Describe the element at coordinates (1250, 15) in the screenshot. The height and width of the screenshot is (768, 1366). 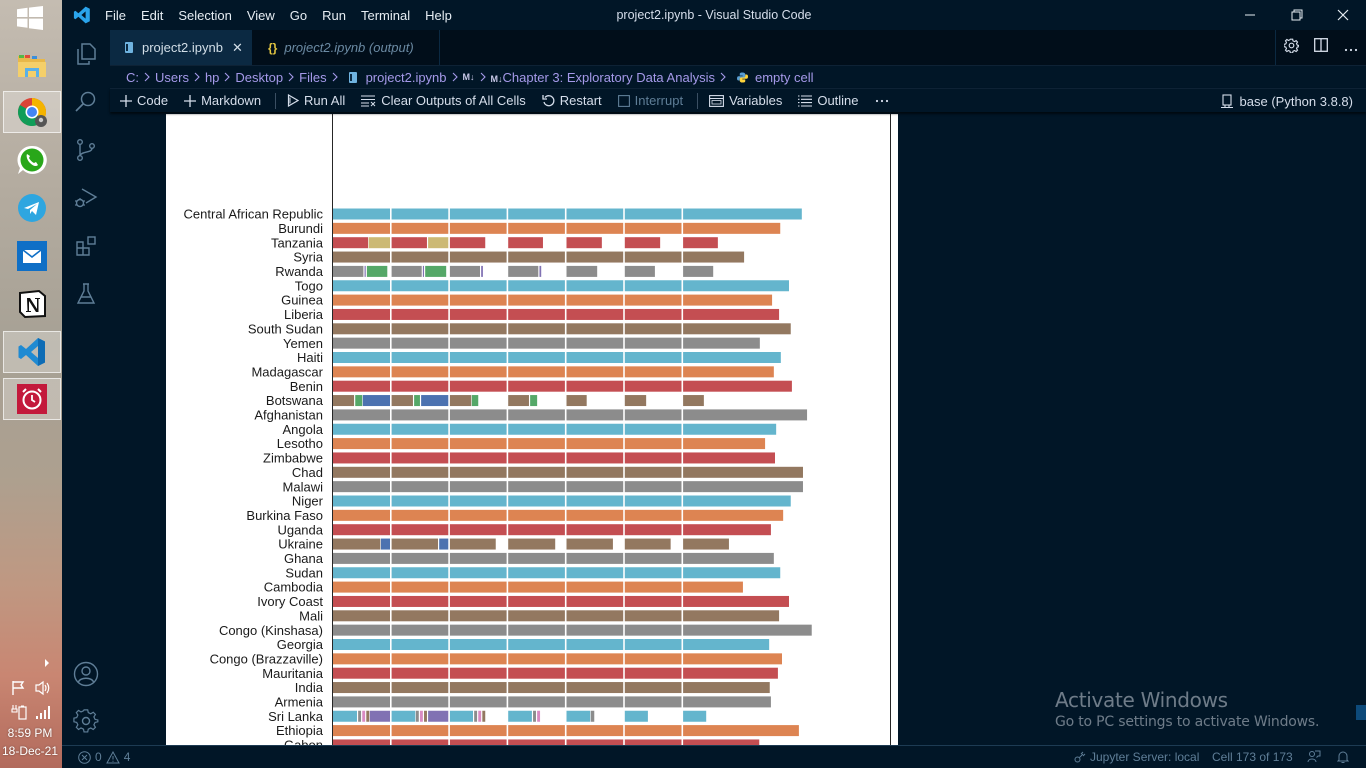
I see `minimize-button` at that location.